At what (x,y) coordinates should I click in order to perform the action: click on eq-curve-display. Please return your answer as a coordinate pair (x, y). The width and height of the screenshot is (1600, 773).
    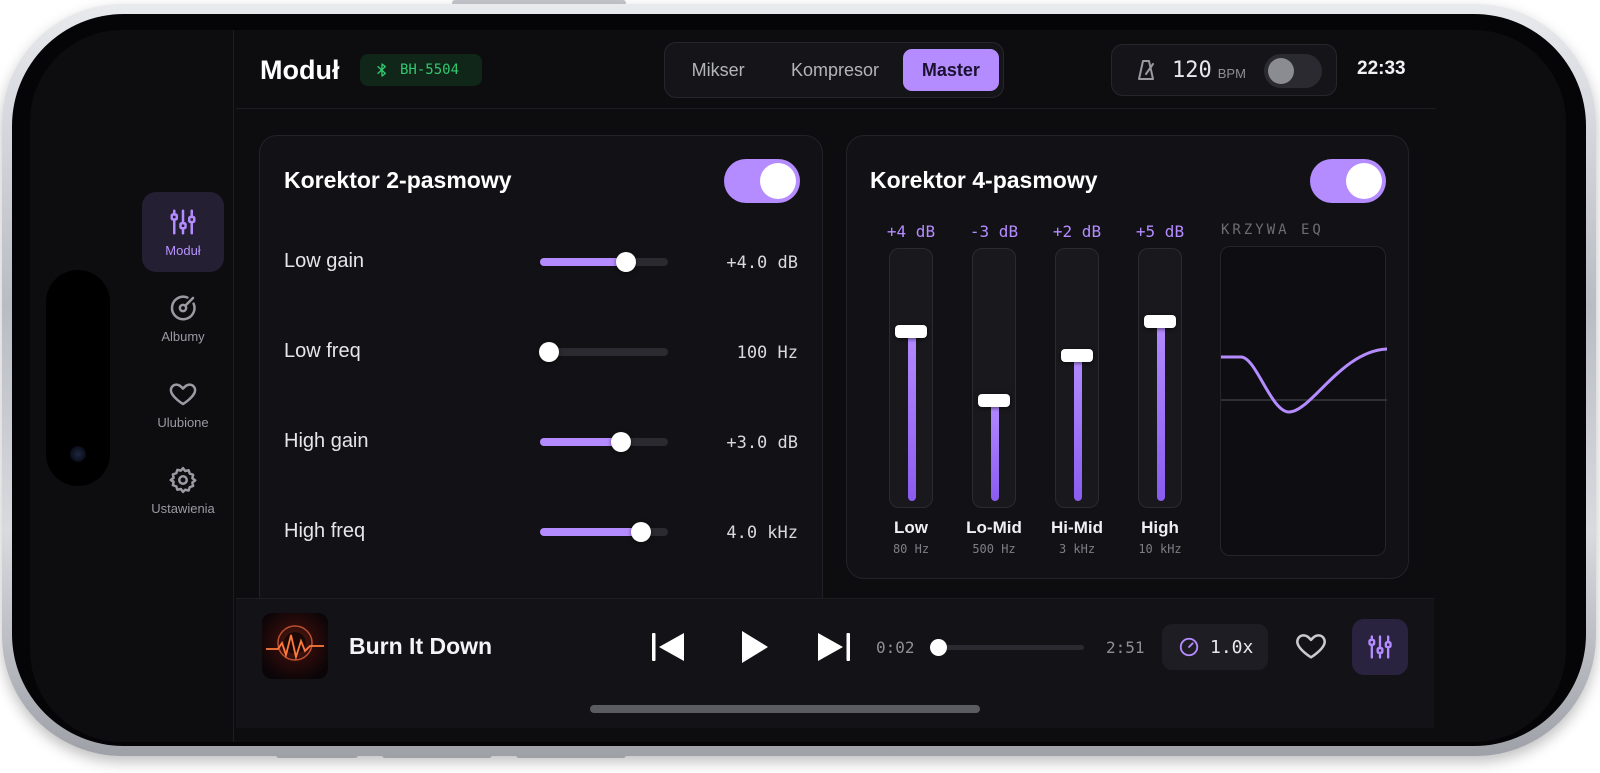
    Looking at the image, I should click on (1304, 401).